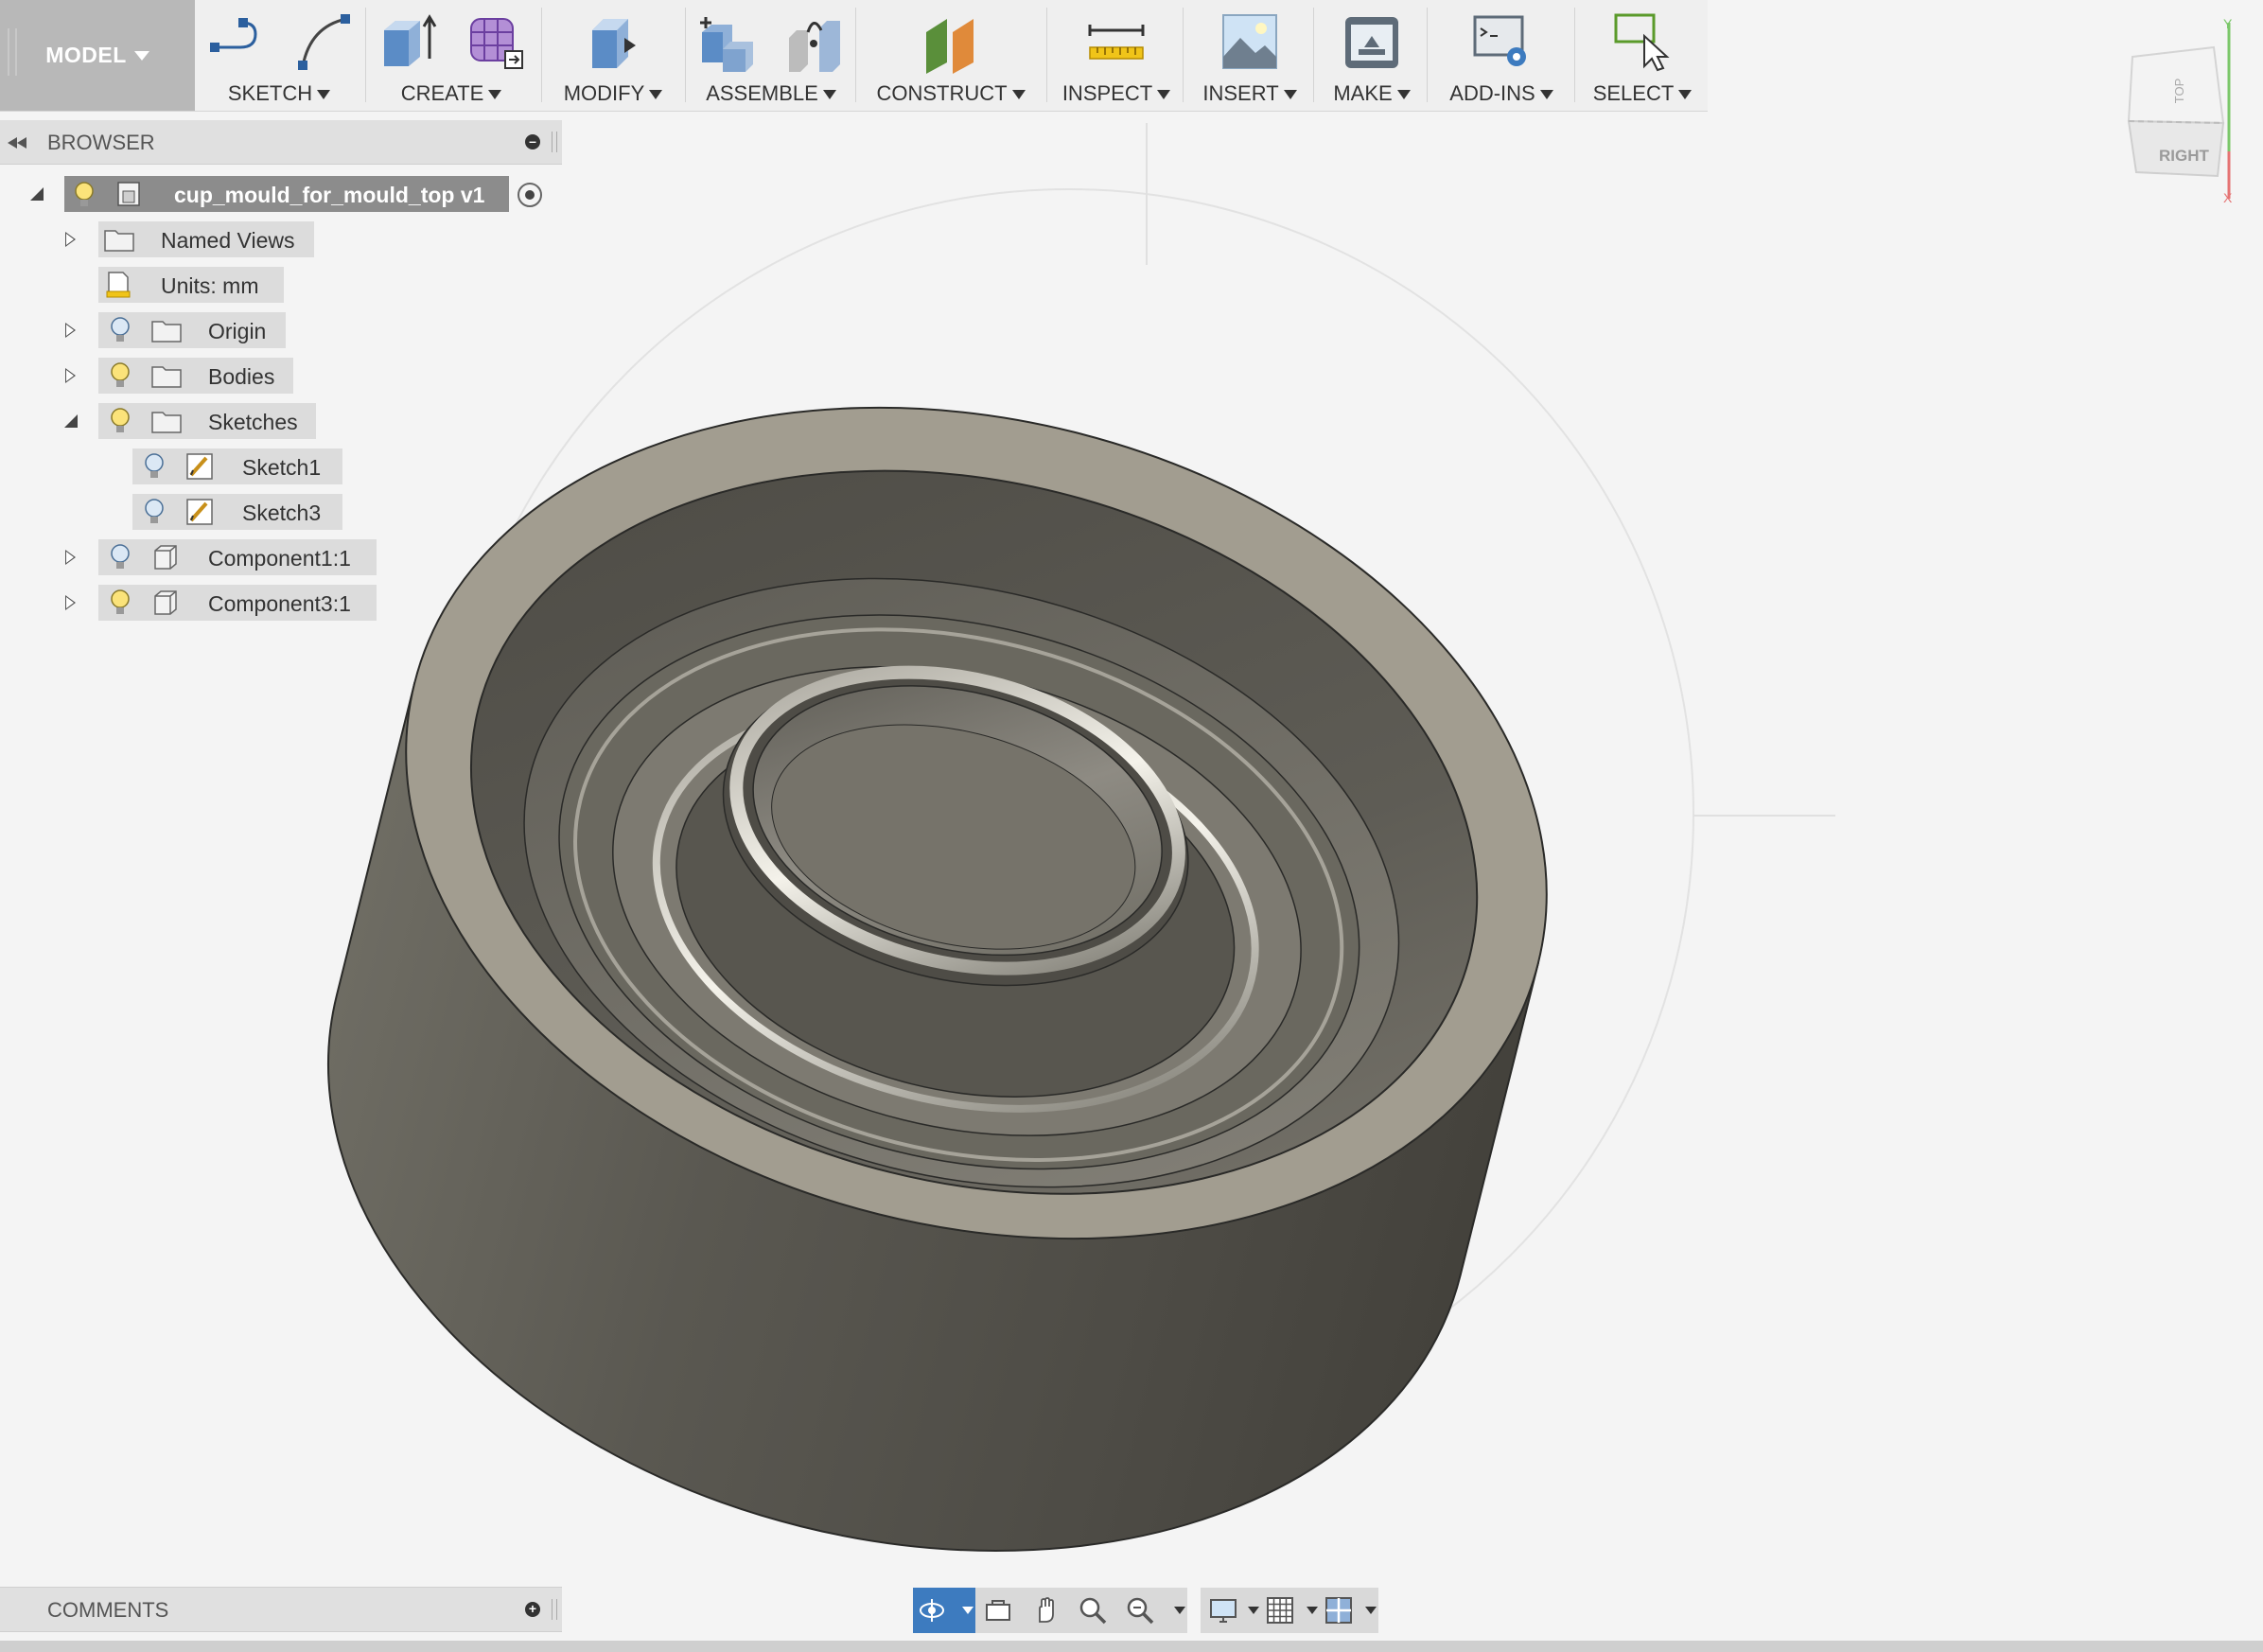 This screenshot has width=2263, height=1652. What do you see at coordinates (281, 239) in the screenshot?
I see `browser-item-named-views: Named Views` at bounding box center [281, 239].